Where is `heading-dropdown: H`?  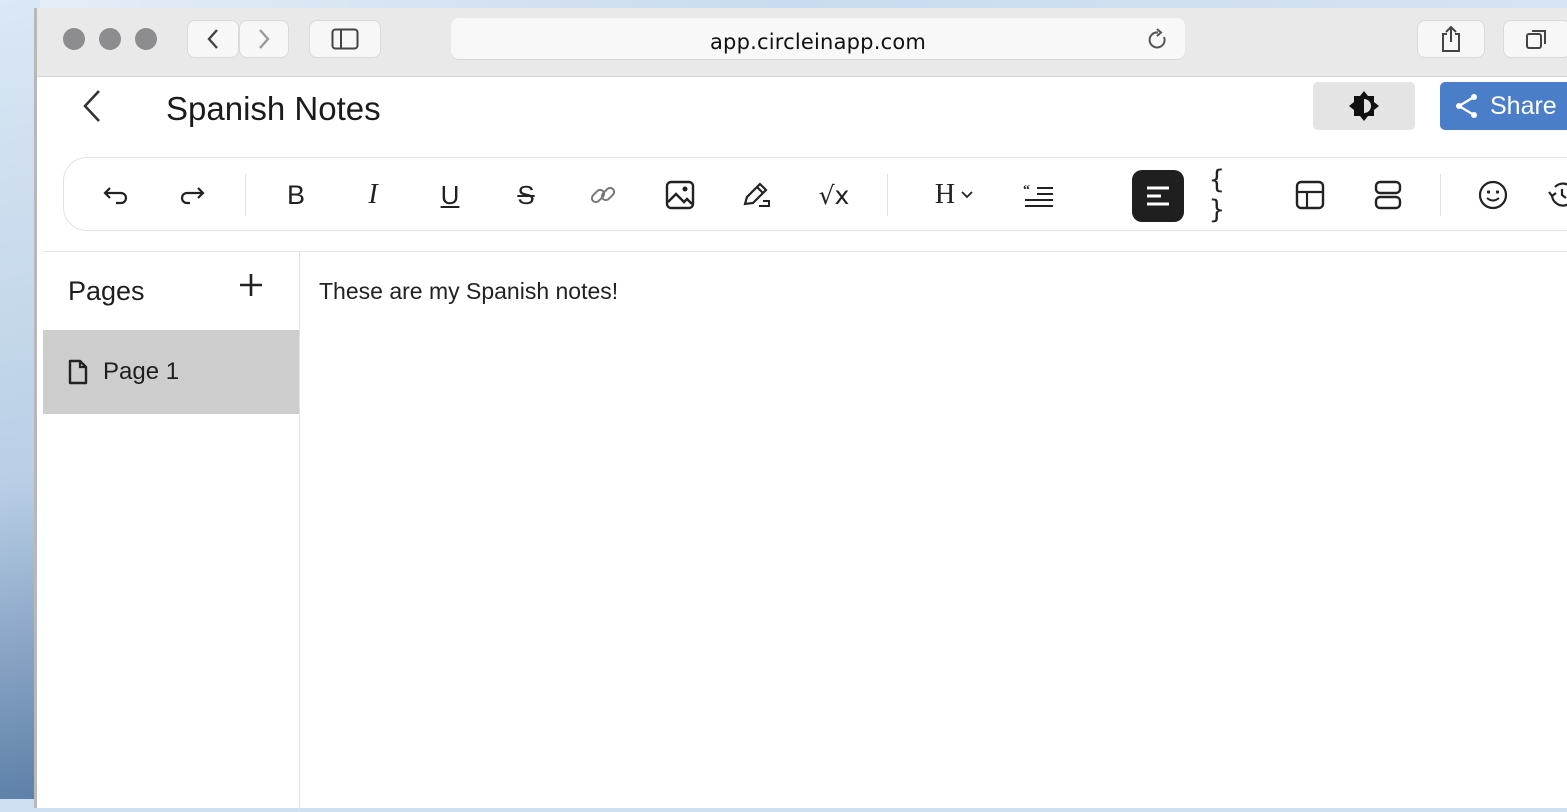
heading-dropdown: H is located at coordinates (954, 195).